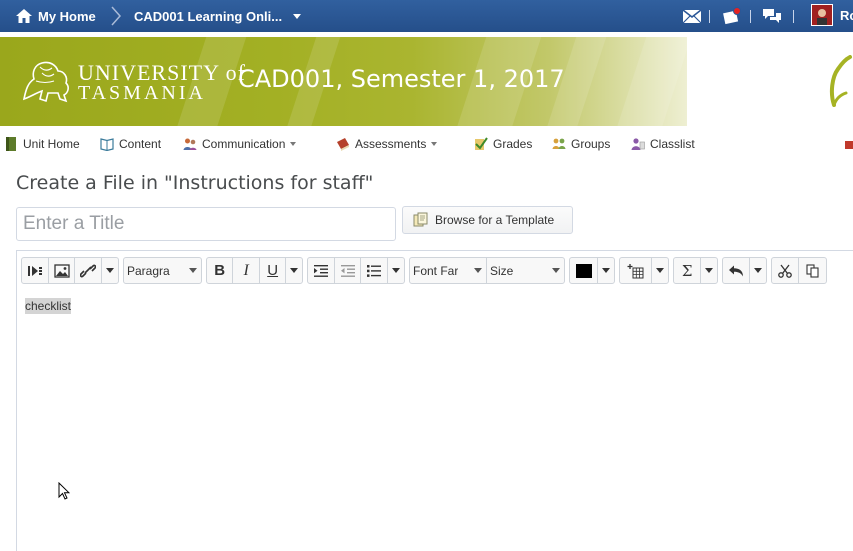 Image resolution: width=853 pixels, height=551 pixels. I want to click on insert-equation-button: Σ, so click(688, 270).